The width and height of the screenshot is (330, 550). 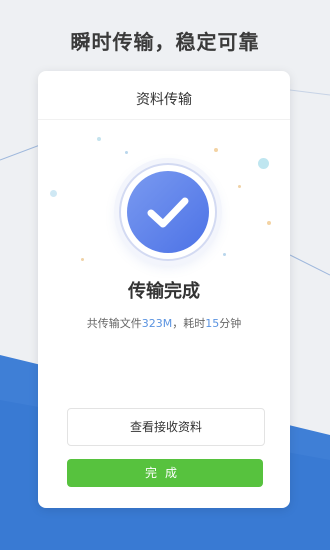 What do you see at coordinates (164, 119) in the screenshot?
I see `card-divider` at bounding box center [164, 119].